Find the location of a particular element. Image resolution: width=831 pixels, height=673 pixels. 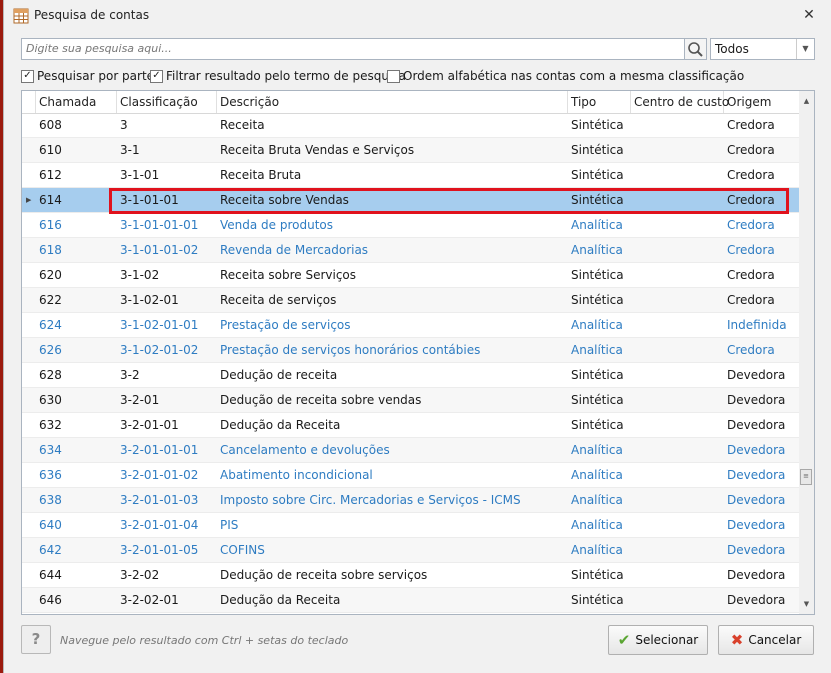

table-icon is located at coordinates (21, 16).